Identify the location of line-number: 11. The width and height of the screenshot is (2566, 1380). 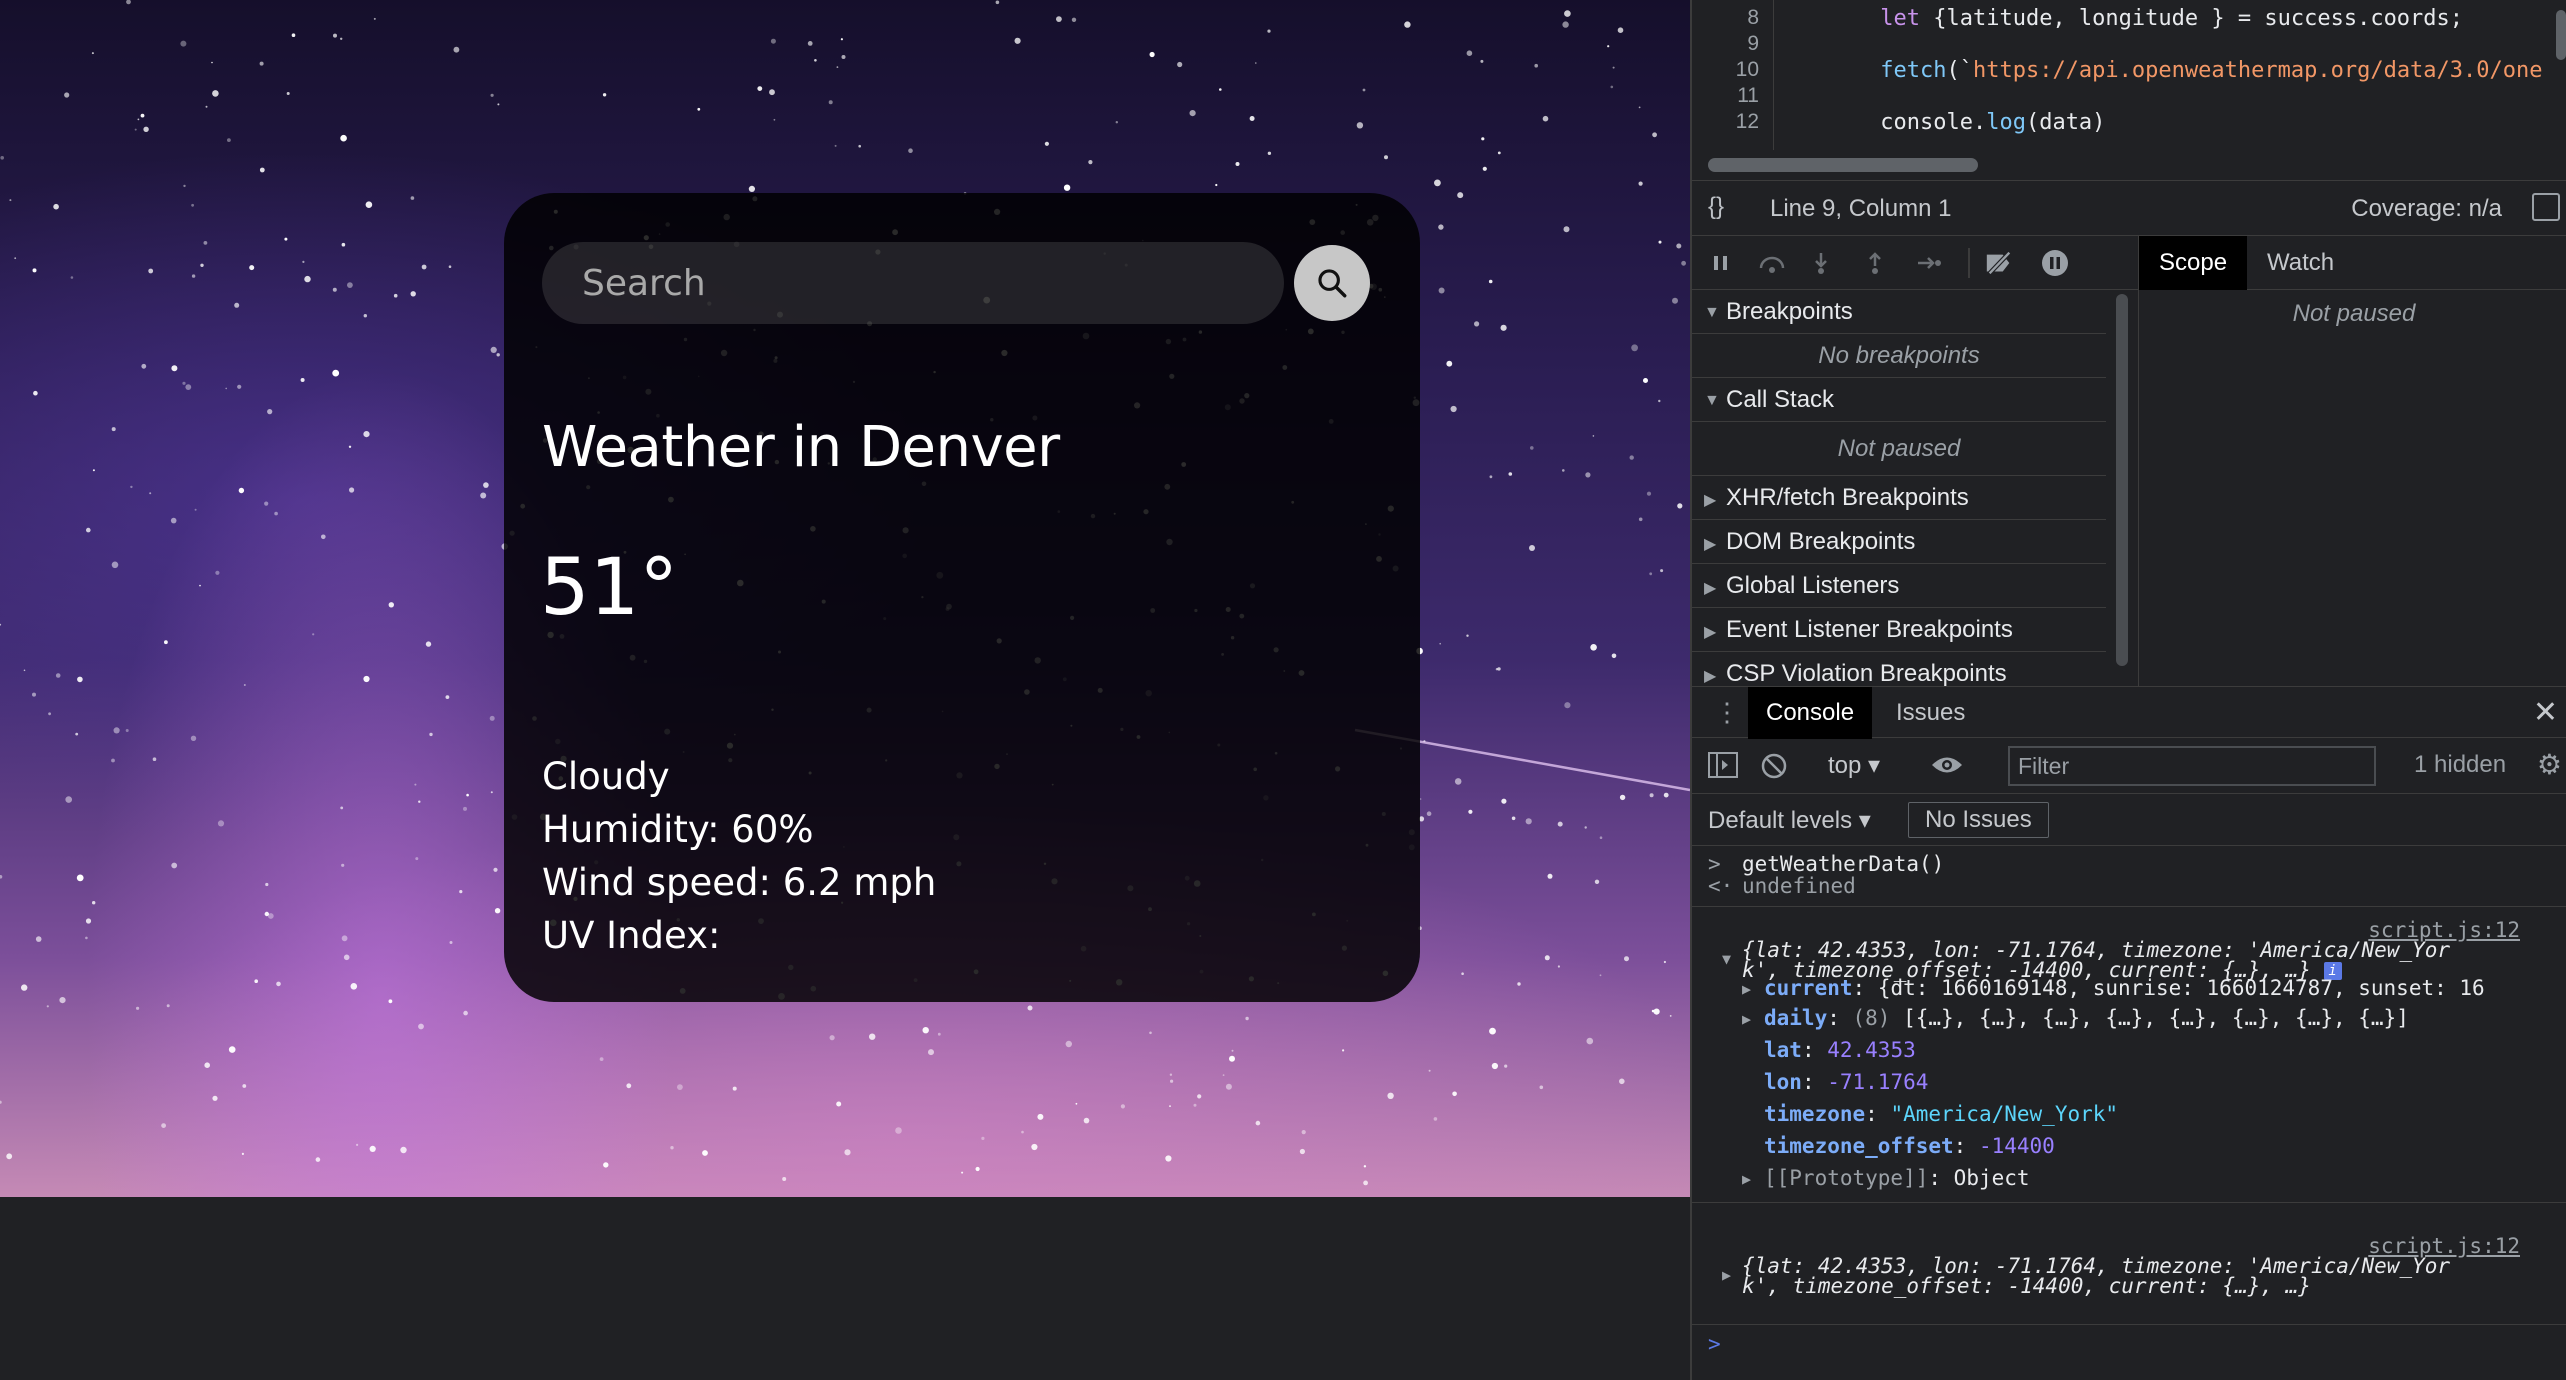
(1748, 96).